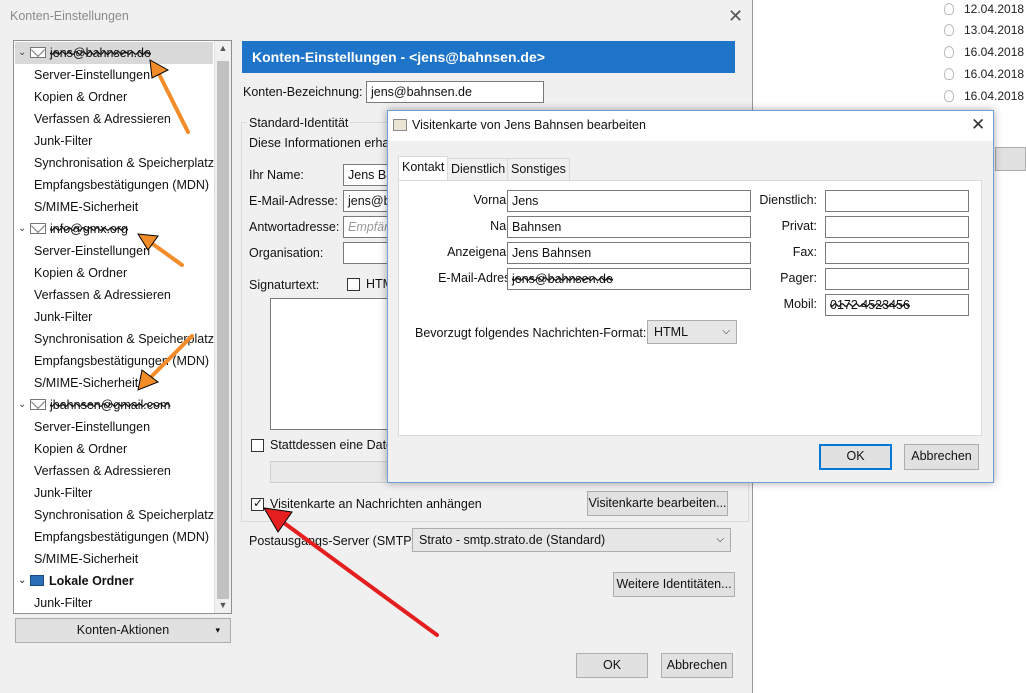 The width and height of the screenshot is (1026, 693). I want to click on local-folders-label: Lokale Ordner, so click(91, 581).